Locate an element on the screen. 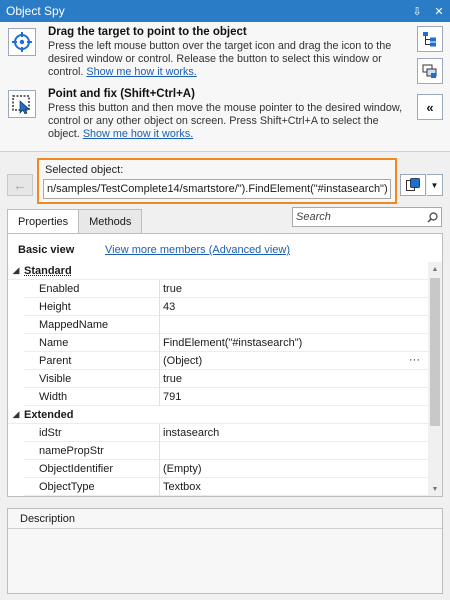 The image size is (450, 600). window-title: Object Spy is located at coordinates (35, 11).